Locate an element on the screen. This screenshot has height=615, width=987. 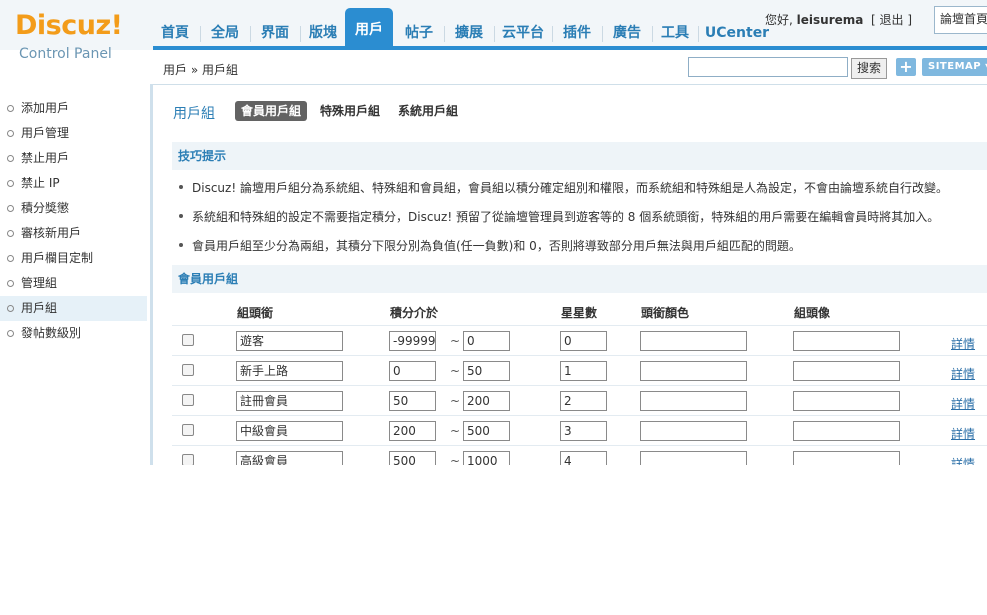
jump-select: 論壇首頁 is located at coordinates (960, 20).